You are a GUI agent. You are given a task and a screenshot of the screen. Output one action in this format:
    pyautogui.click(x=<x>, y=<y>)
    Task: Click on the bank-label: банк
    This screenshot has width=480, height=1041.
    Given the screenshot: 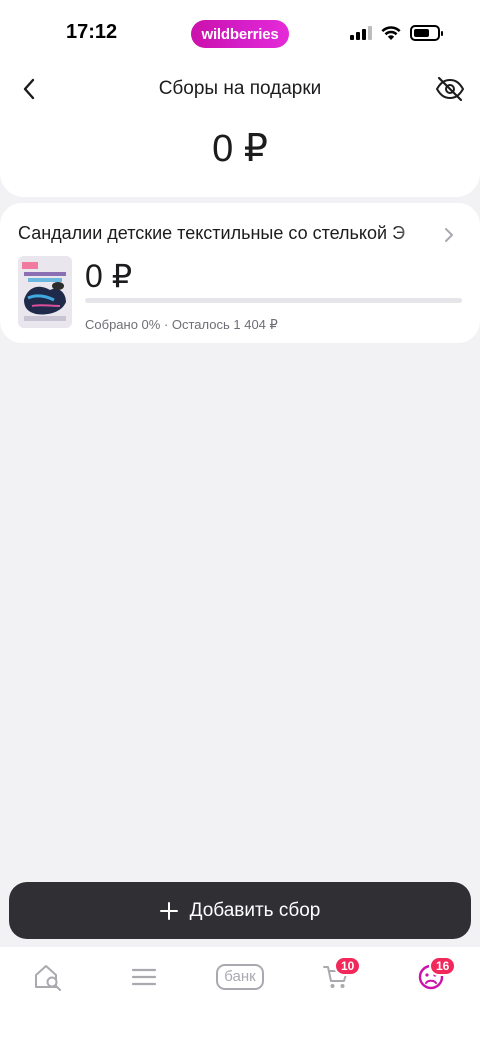 What is the action you would take?
    pyautogui.click(x=240, y=977)
    